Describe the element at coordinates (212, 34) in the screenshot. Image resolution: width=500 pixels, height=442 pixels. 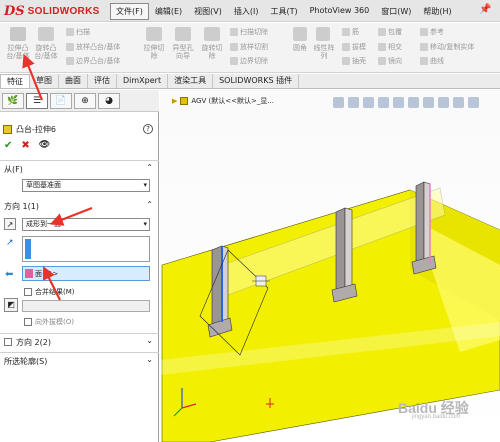
I see `revolve-cut-icon` at that location.